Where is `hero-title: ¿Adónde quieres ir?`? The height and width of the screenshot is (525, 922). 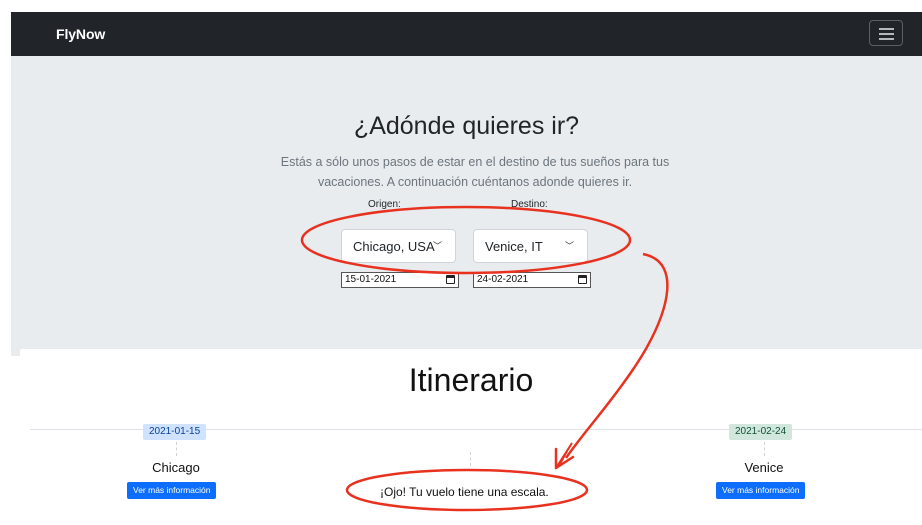
hero-title: ¿Adónde quieres ir? is located at coordinates (466, 126).